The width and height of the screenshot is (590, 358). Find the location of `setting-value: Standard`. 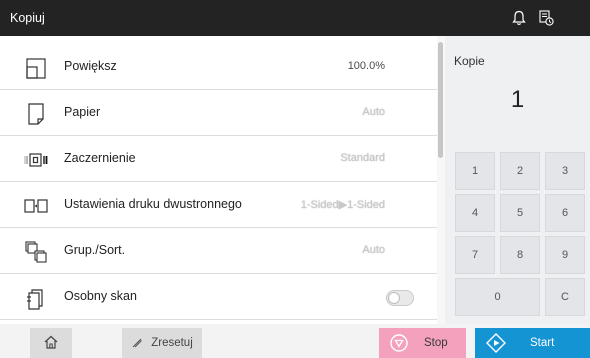

setting-value: Standard is located at coordinates (362, 158).